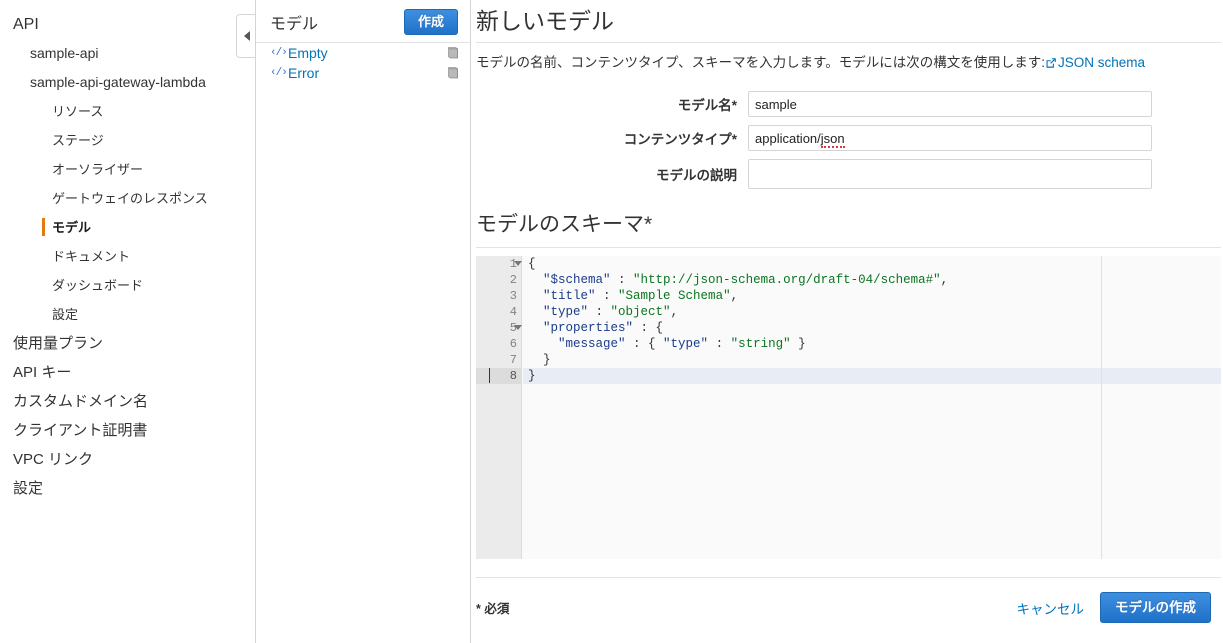 The height and width of the screenshot is (643, 1223). Describe the element at coordinates (950, 138) in the screenshot. I see `form-field-input: application/json` at that location.